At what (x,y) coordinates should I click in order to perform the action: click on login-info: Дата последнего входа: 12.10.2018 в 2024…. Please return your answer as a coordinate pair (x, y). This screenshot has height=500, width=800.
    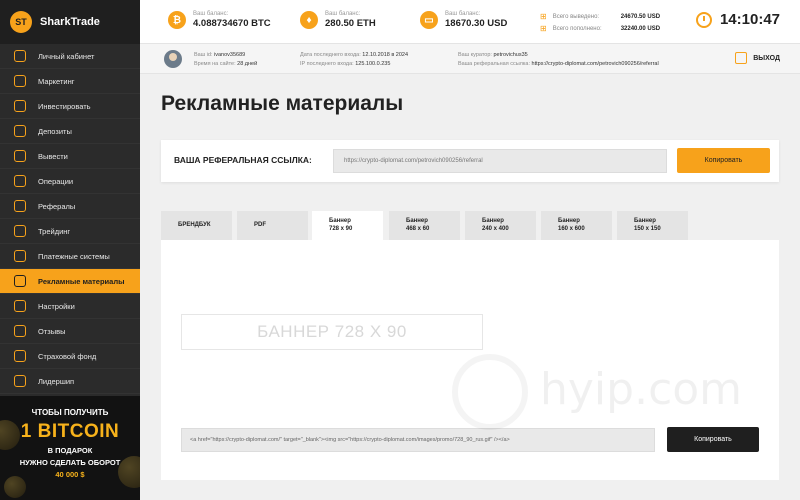
    Looking at the image, I should click on (354, 60).